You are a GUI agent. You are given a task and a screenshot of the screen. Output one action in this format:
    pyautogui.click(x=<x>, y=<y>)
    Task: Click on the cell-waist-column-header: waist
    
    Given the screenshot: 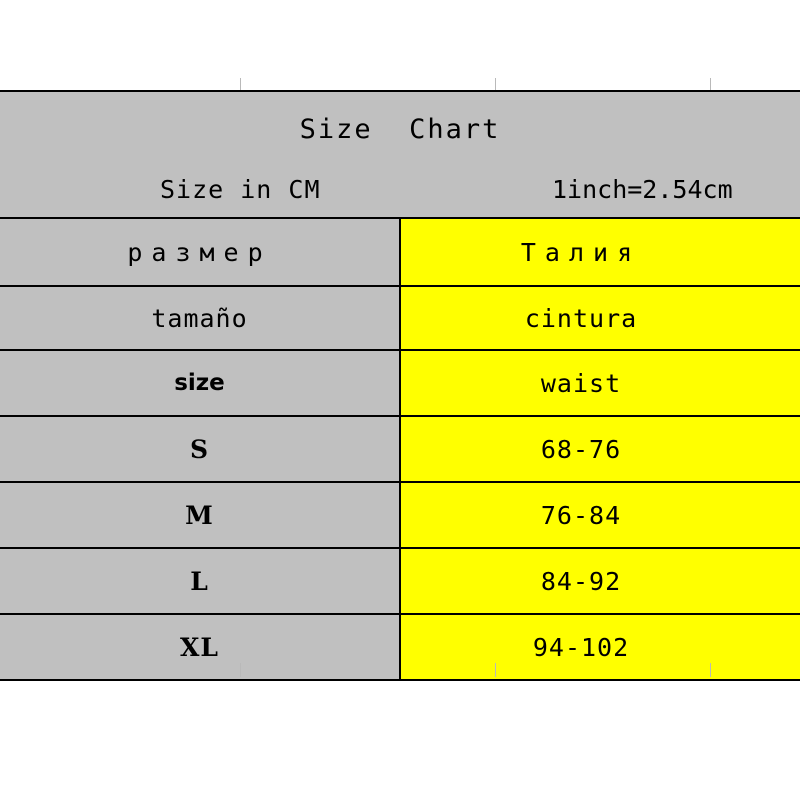 What is the action you would take?
    pyautogui.click(x=599, y=383)
    